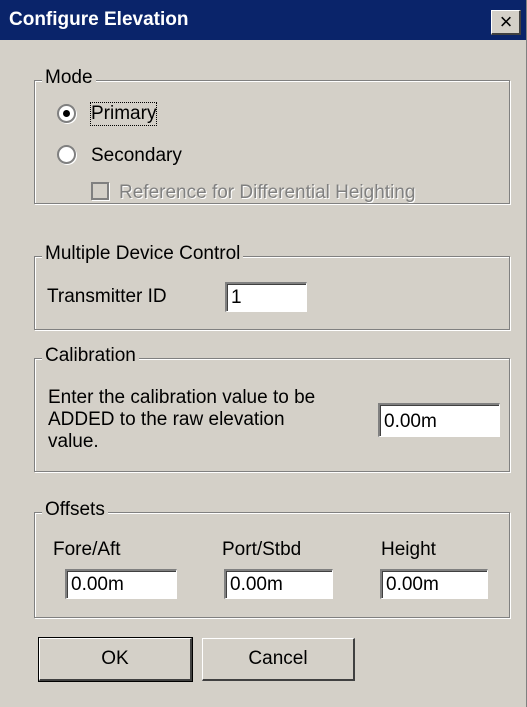 This screenshot has height=707, width=527. What do you see at coordinates (434, 584) in the screenshot?
I see `height-input: 0.00m` at bounding box center [434, 584].